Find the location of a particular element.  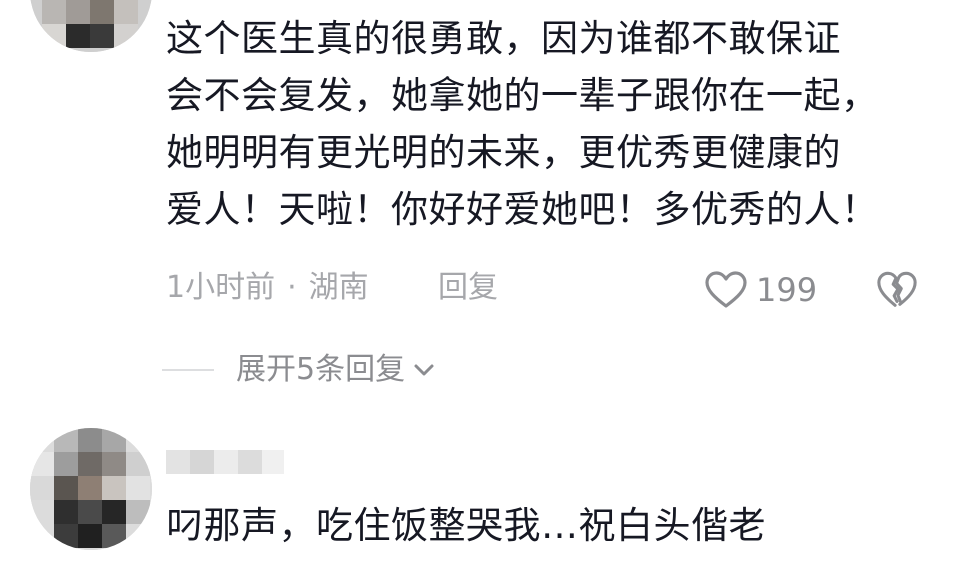

chevron-down-icon is located at coordinates (424, 370).